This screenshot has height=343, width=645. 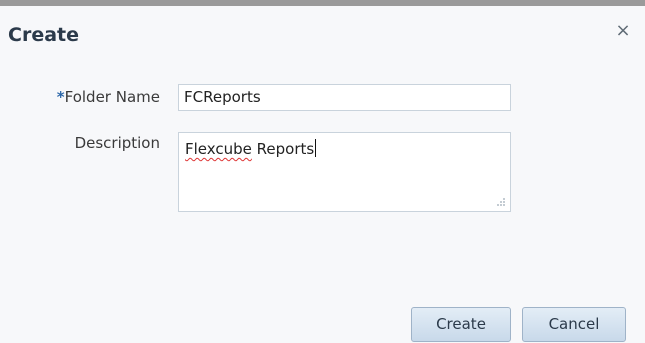 I want to click on cancel-button: Cancel, so click(x=574, y=324).